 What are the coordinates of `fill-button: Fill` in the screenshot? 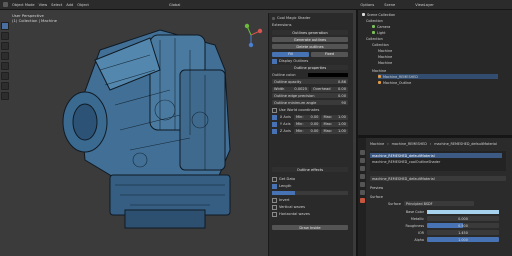 It's located at (290, 54).